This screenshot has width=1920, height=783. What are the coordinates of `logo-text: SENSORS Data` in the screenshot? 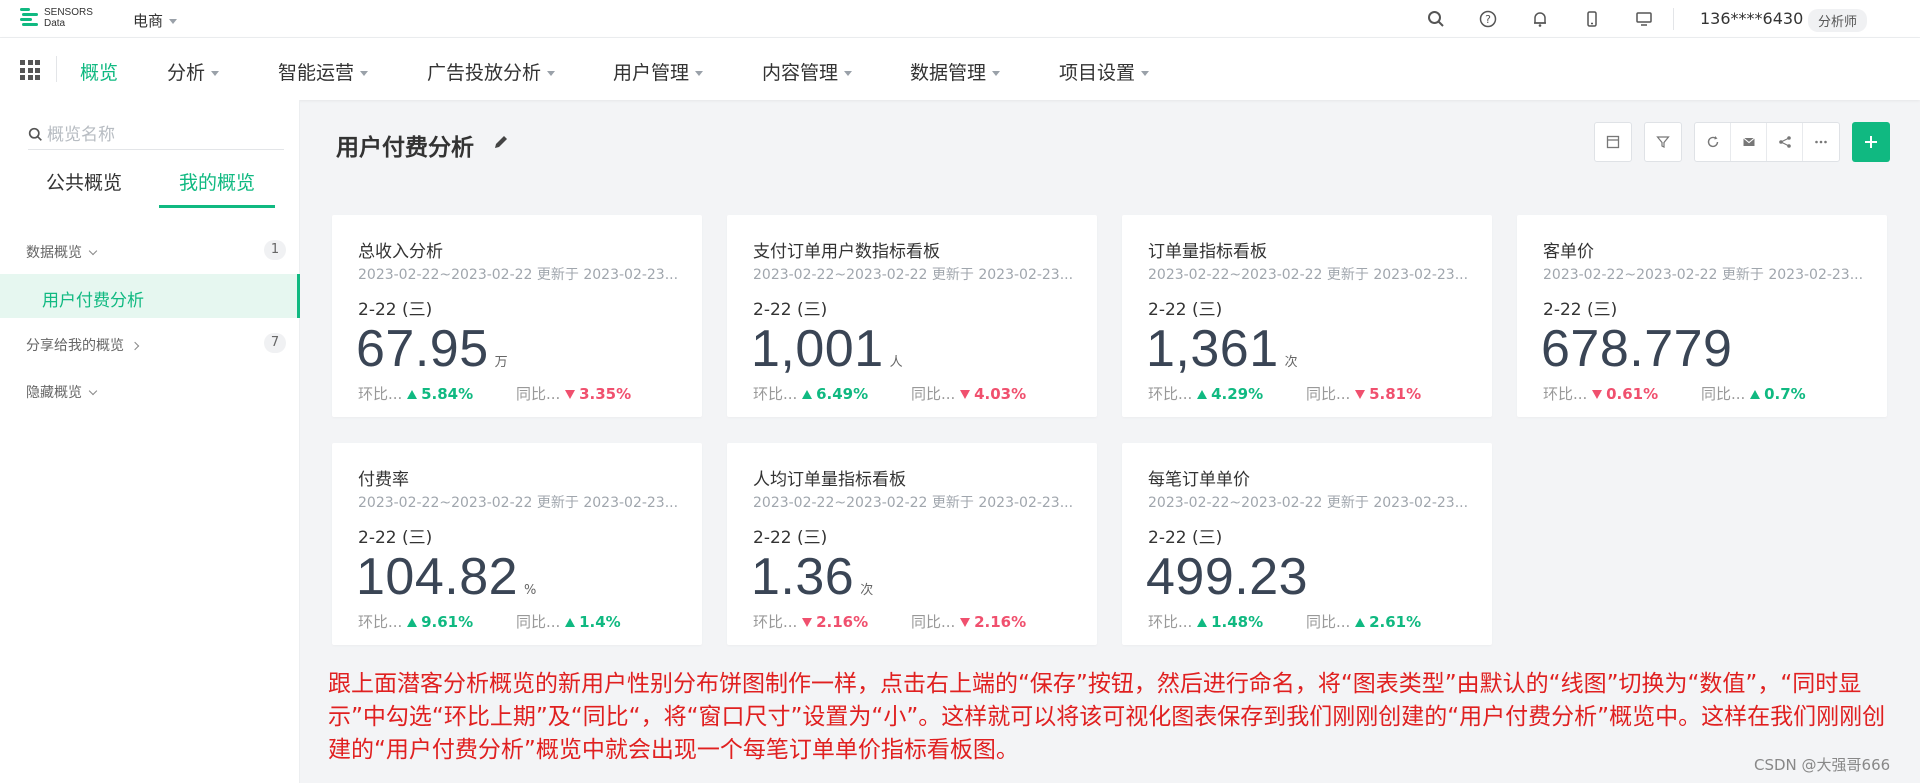 It's located at (68, 18).